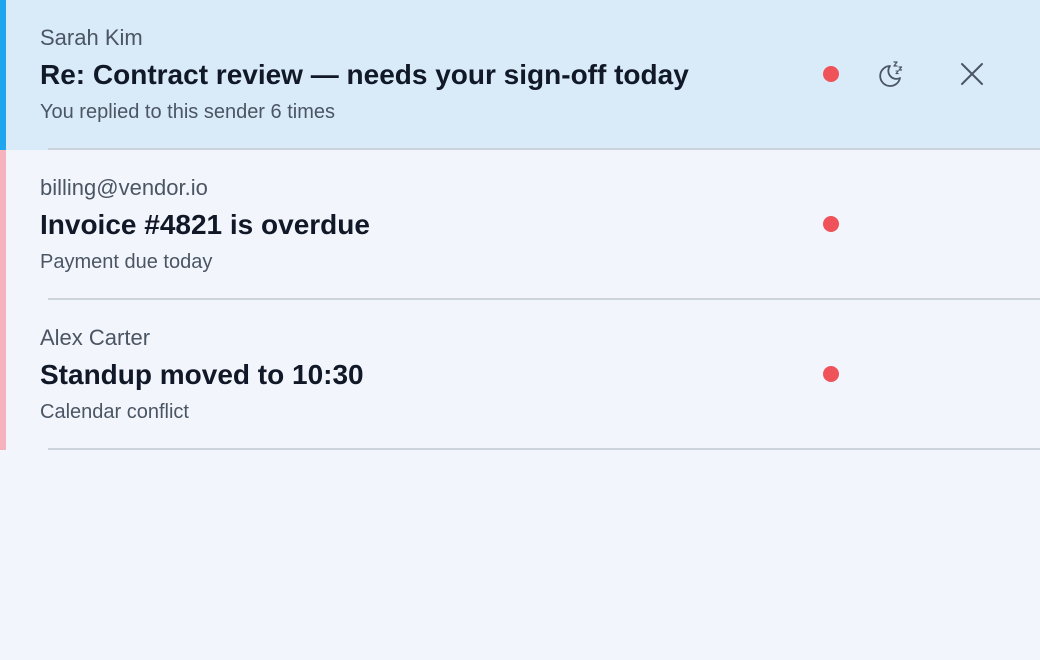 This screenshot has height=660, width=1040. What do you see at coordinates (205, 224) in the screenshot?
I see `message-subject: Invoice #4821 is overdue` at bounding box center [205, 224].